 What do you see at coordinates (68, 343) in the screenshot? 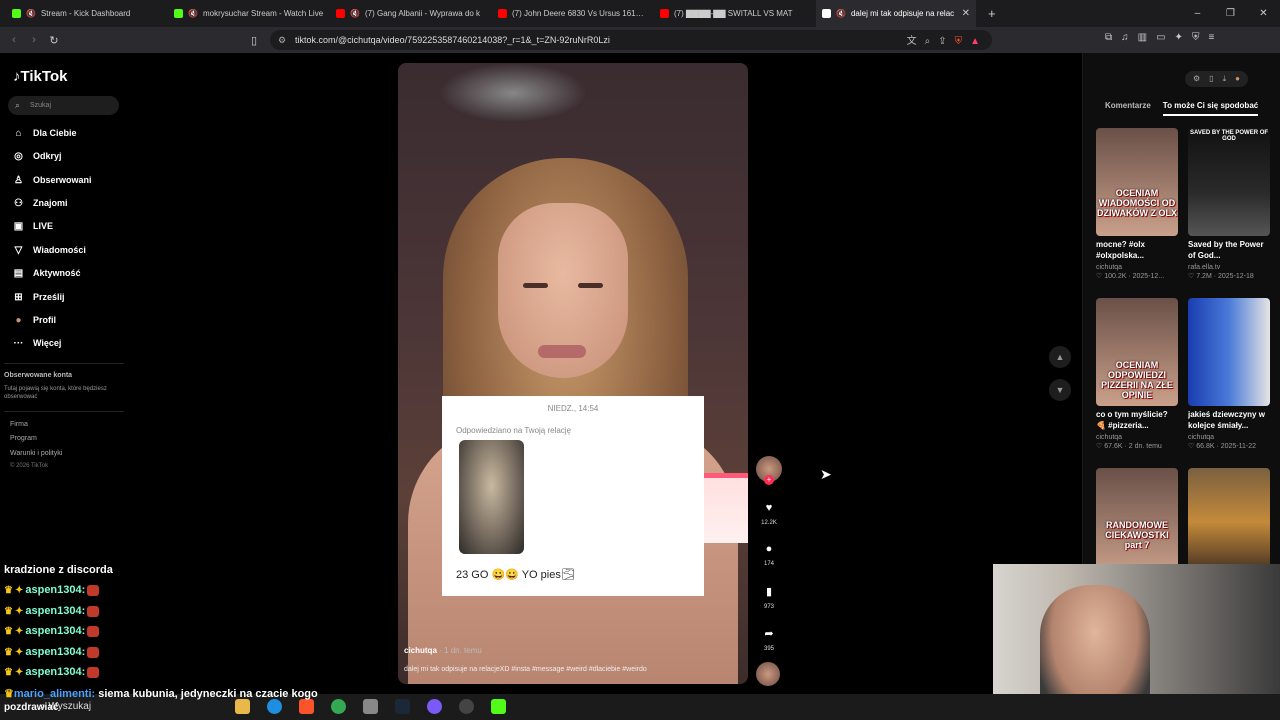
I see `sidebar-item-more: ··· Więcej` at bounding box center [68, 343].